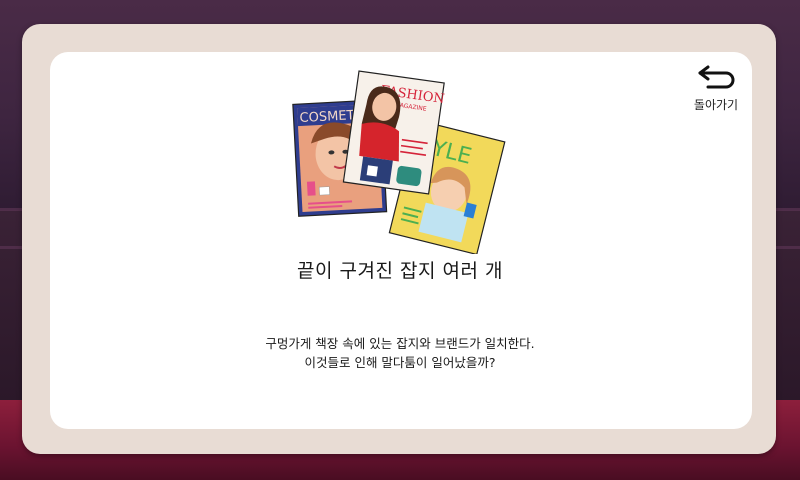 The width and height of the screenshot is (800, 480). What do you see at coordinates (716, 93) in the screenshot?
I see `back-button: 돌아가기` at bounding box center [716, 93].